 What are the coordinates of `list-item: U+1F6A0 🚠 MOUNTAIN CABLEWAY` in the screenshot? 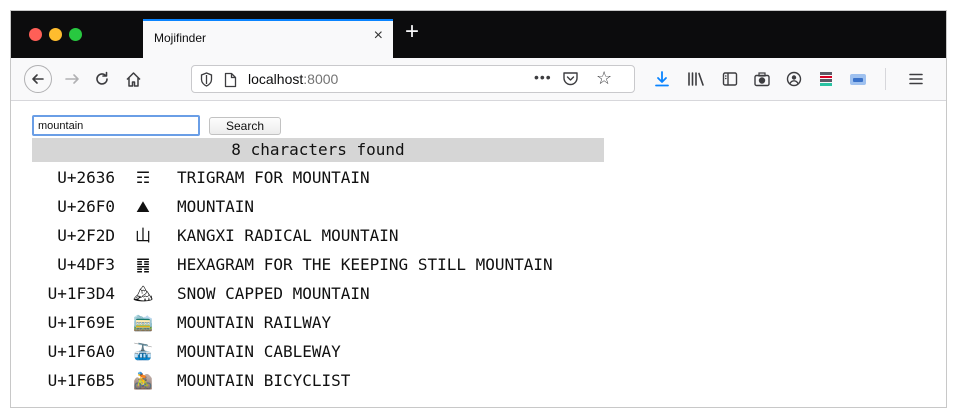 It's located at (311, 351).